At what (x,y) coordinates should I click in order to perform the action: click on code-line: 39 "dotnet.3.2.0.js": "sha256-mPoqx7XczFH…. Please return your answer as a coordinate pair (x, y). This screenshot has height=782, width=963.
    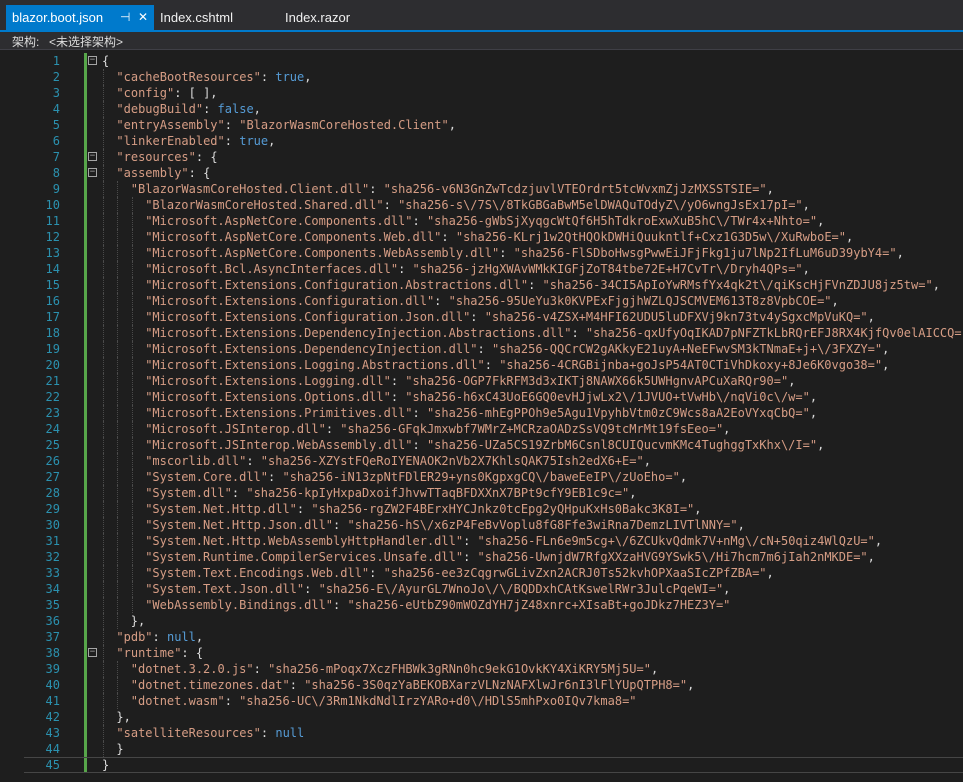
    Looking at the image, I should click on (481, 669).